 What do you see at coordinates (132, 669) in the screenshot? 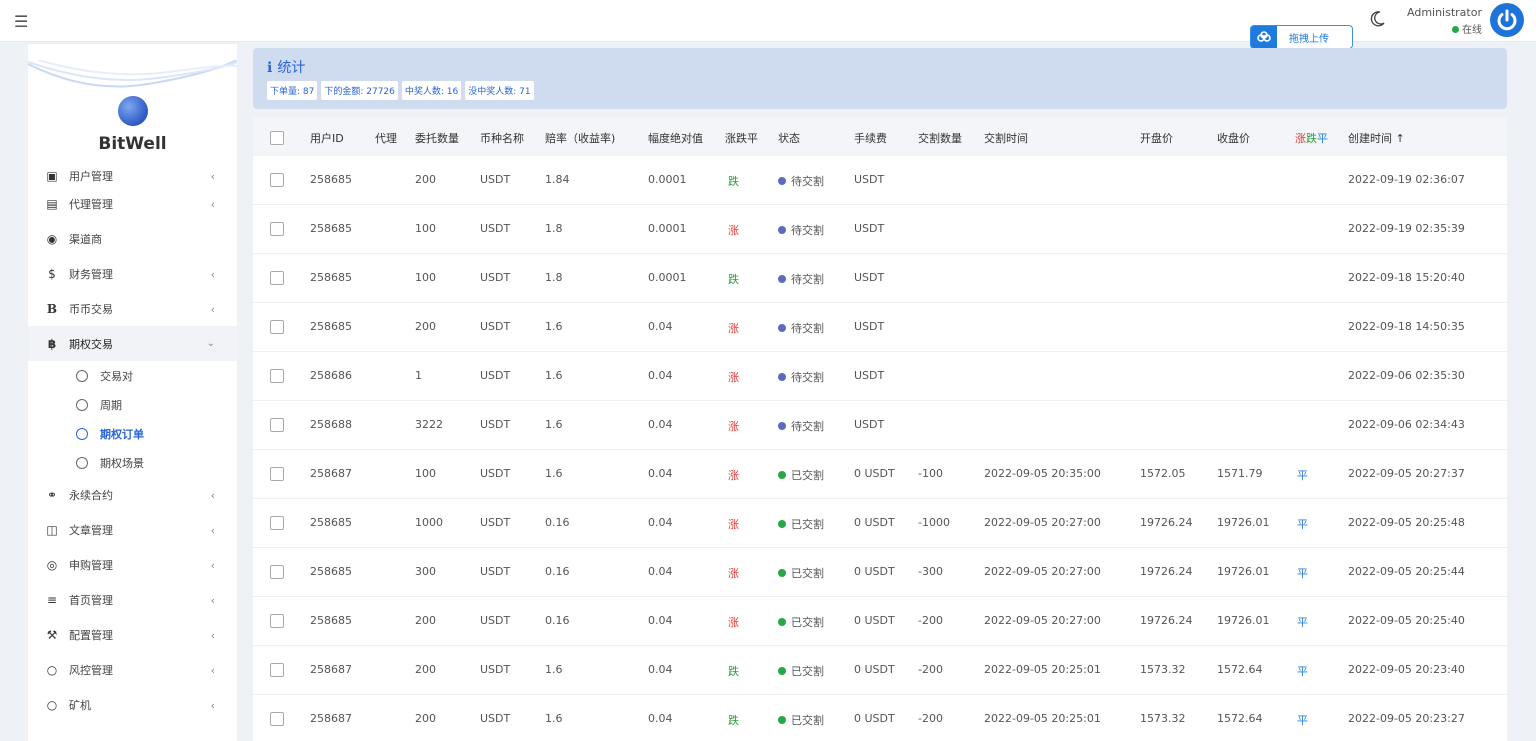
I see `sidebar-item-risk-control: ○ 风控管理 ‹` at bounding box center [132, 669].